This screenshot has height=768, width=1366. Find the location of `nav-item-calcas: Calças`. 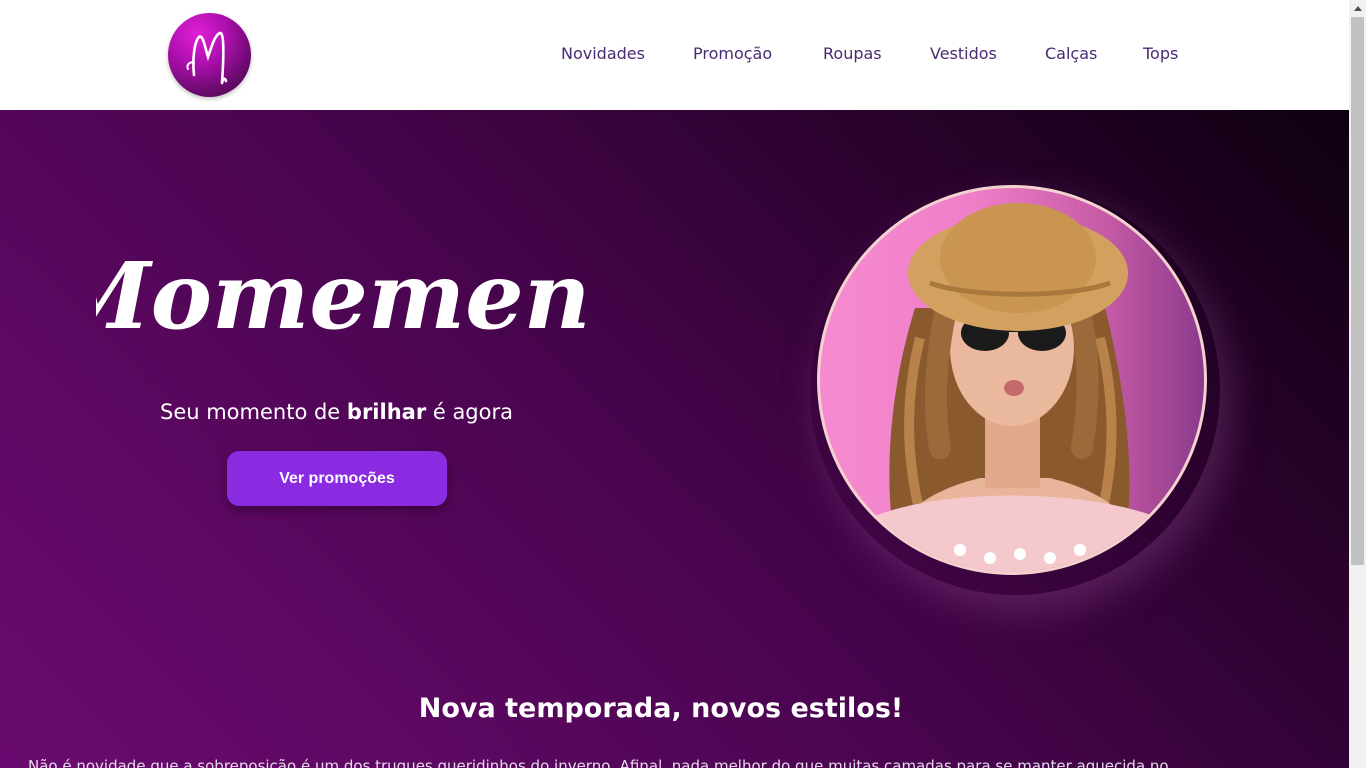

nav-item-calcas: Calças is located at coordinates (1071, 53).